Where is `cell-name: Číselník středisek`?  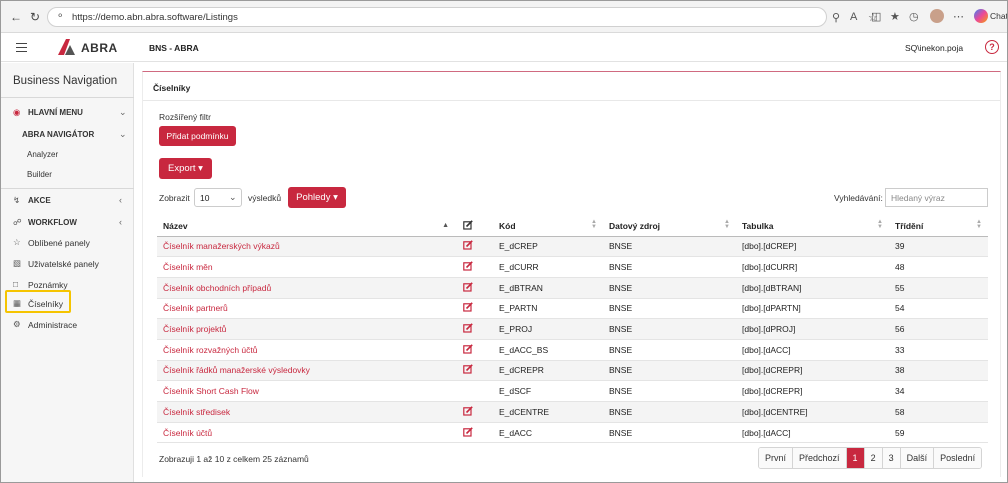 cell-name: Číselník středisek is located at coordinates (307, 412).